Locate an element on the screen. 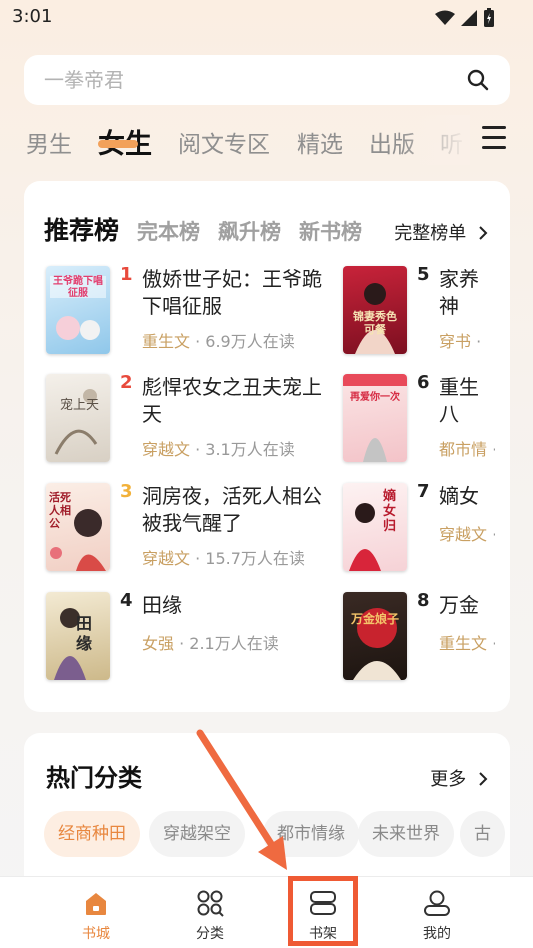 The width and height of the screenshot is (533, 948). search-icon is located at coordinates (478, 80).